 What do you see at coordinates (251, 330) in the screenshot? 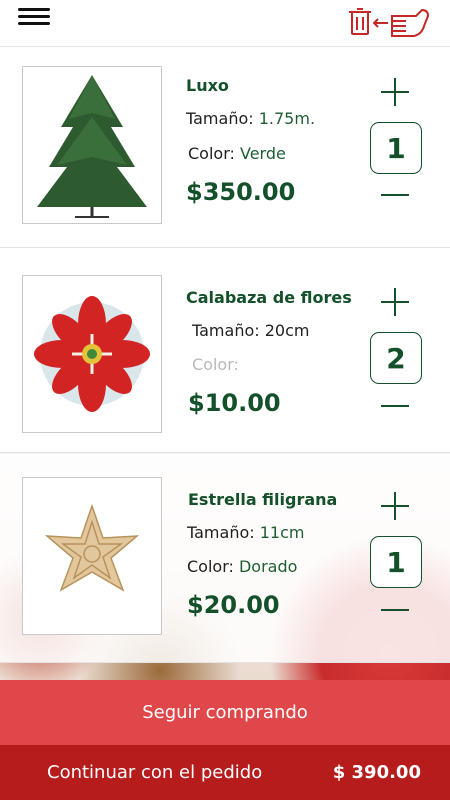
I see `item-size: Tamaño: 20cm` at bounding box center [251, 330].